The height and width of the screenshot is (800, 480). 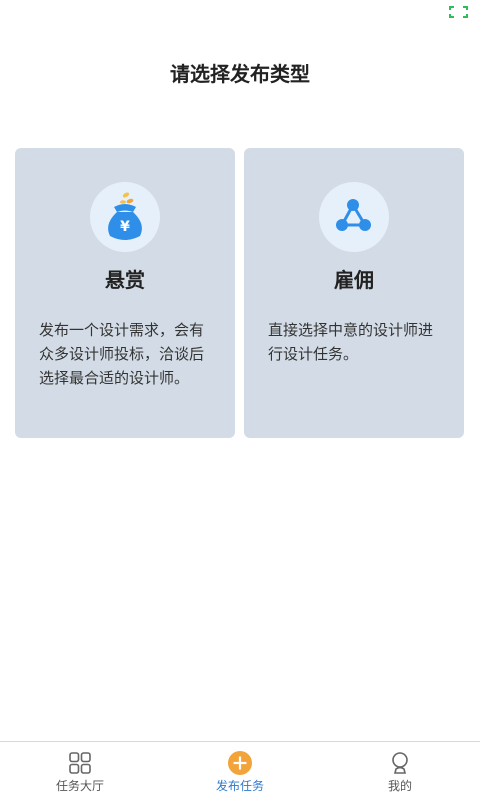 I want to click on person-icon, so click(x=400, y=763).